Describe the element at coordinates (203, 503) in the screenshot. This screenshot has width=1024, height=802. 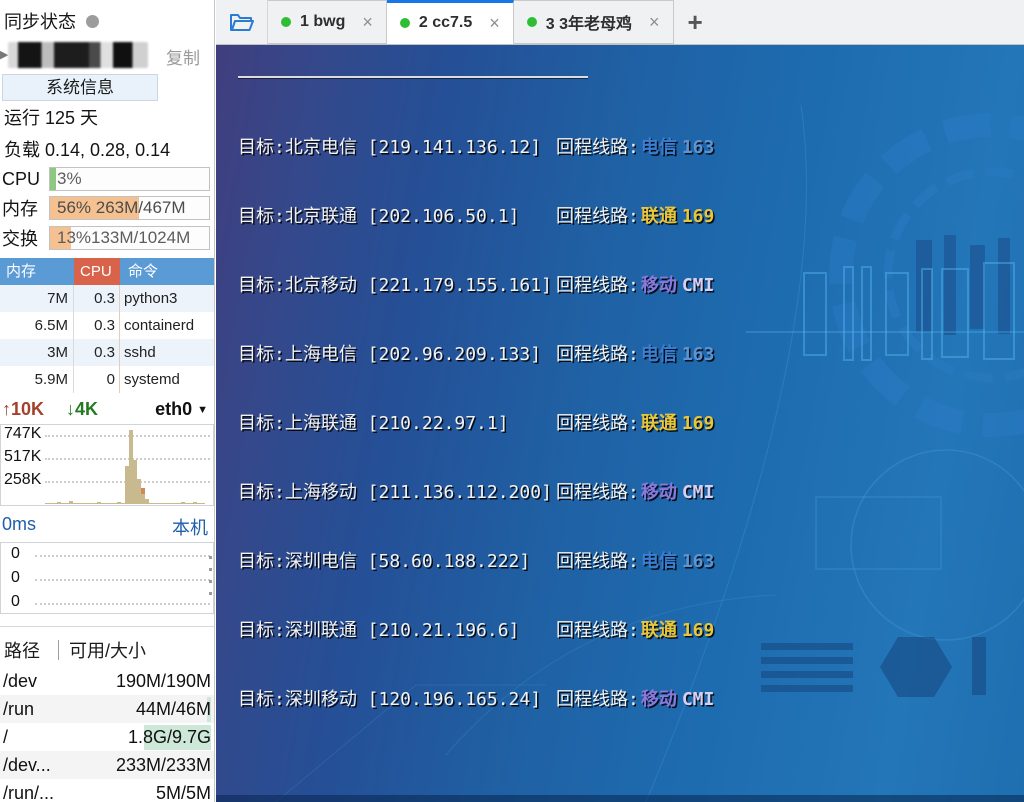
I see `net-bar` at that location.